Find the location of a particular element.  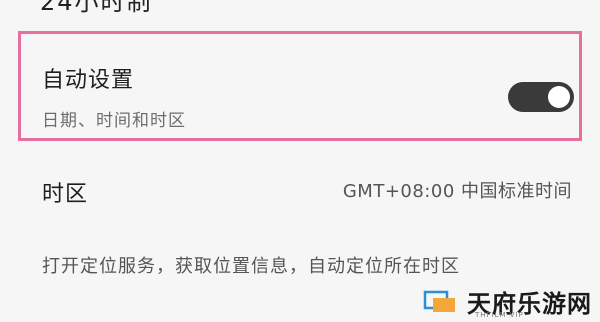

watermark-logo-icon is located at coordinates (439, 301).